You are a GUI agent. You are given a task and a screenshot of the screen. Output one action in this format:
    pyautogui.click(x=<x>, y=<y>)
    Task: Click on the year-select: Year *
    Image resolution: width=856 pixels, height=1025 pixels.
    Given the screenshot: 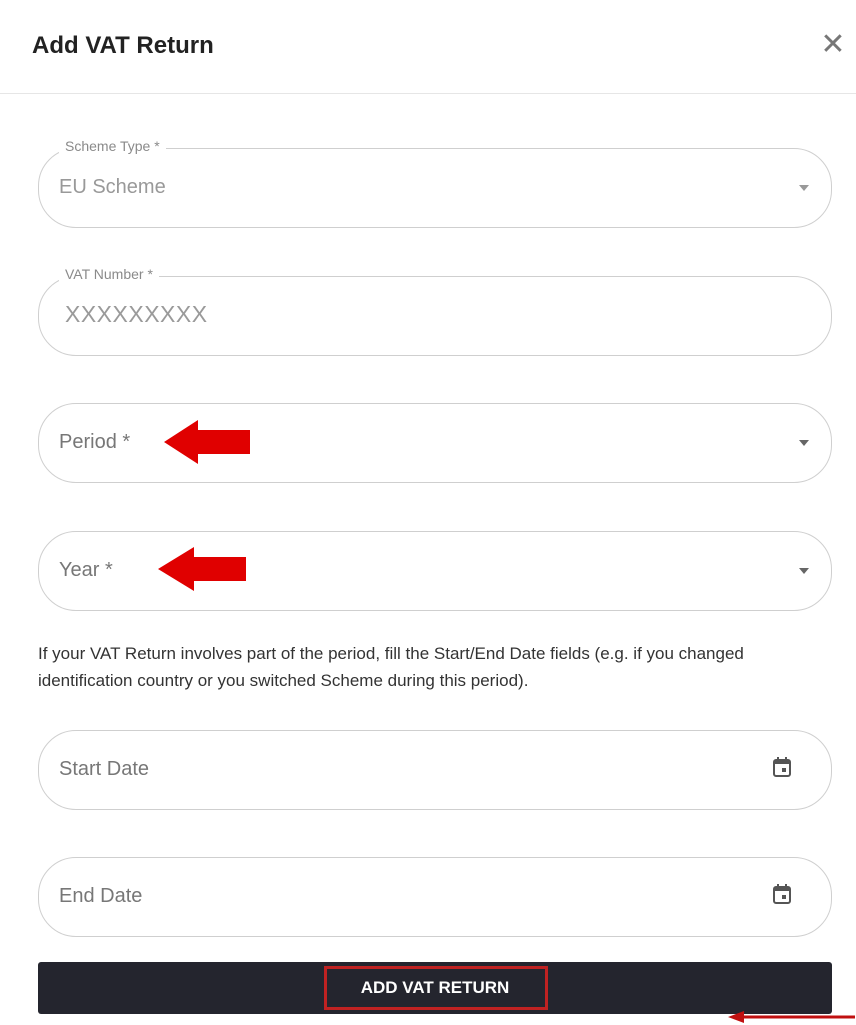 What is the action you would take?
    pyautogui.click(x=435, y=571)
    